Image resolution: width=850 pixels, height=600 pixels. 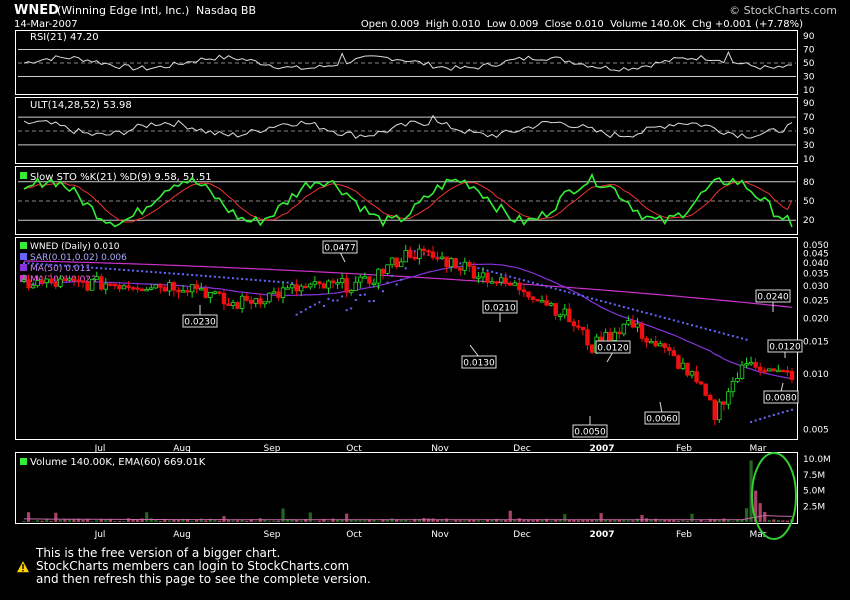 What do you see at coordinates (408, 518) in the screenshot?
I see `volume-ema-line` at bounding box center [408, 518].